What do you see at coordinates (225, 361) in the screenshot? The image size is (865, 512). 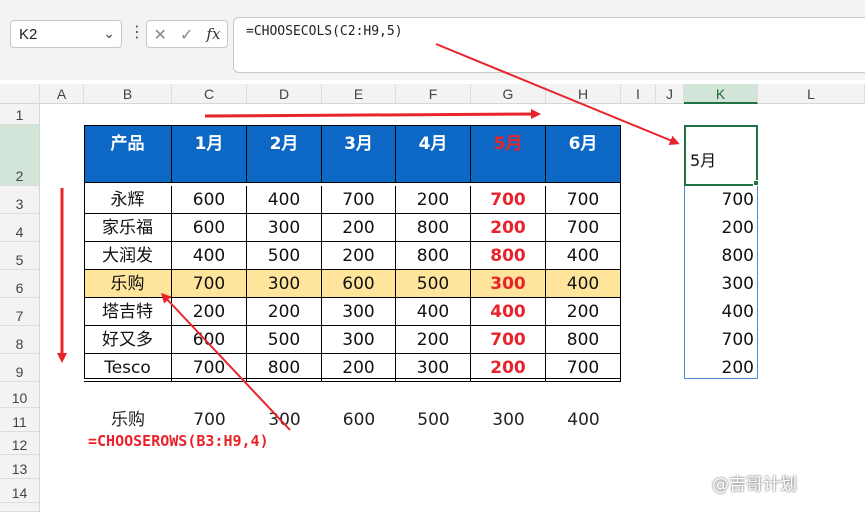 I see `arrow-formula-to-row` at bounding box center [225, 361].